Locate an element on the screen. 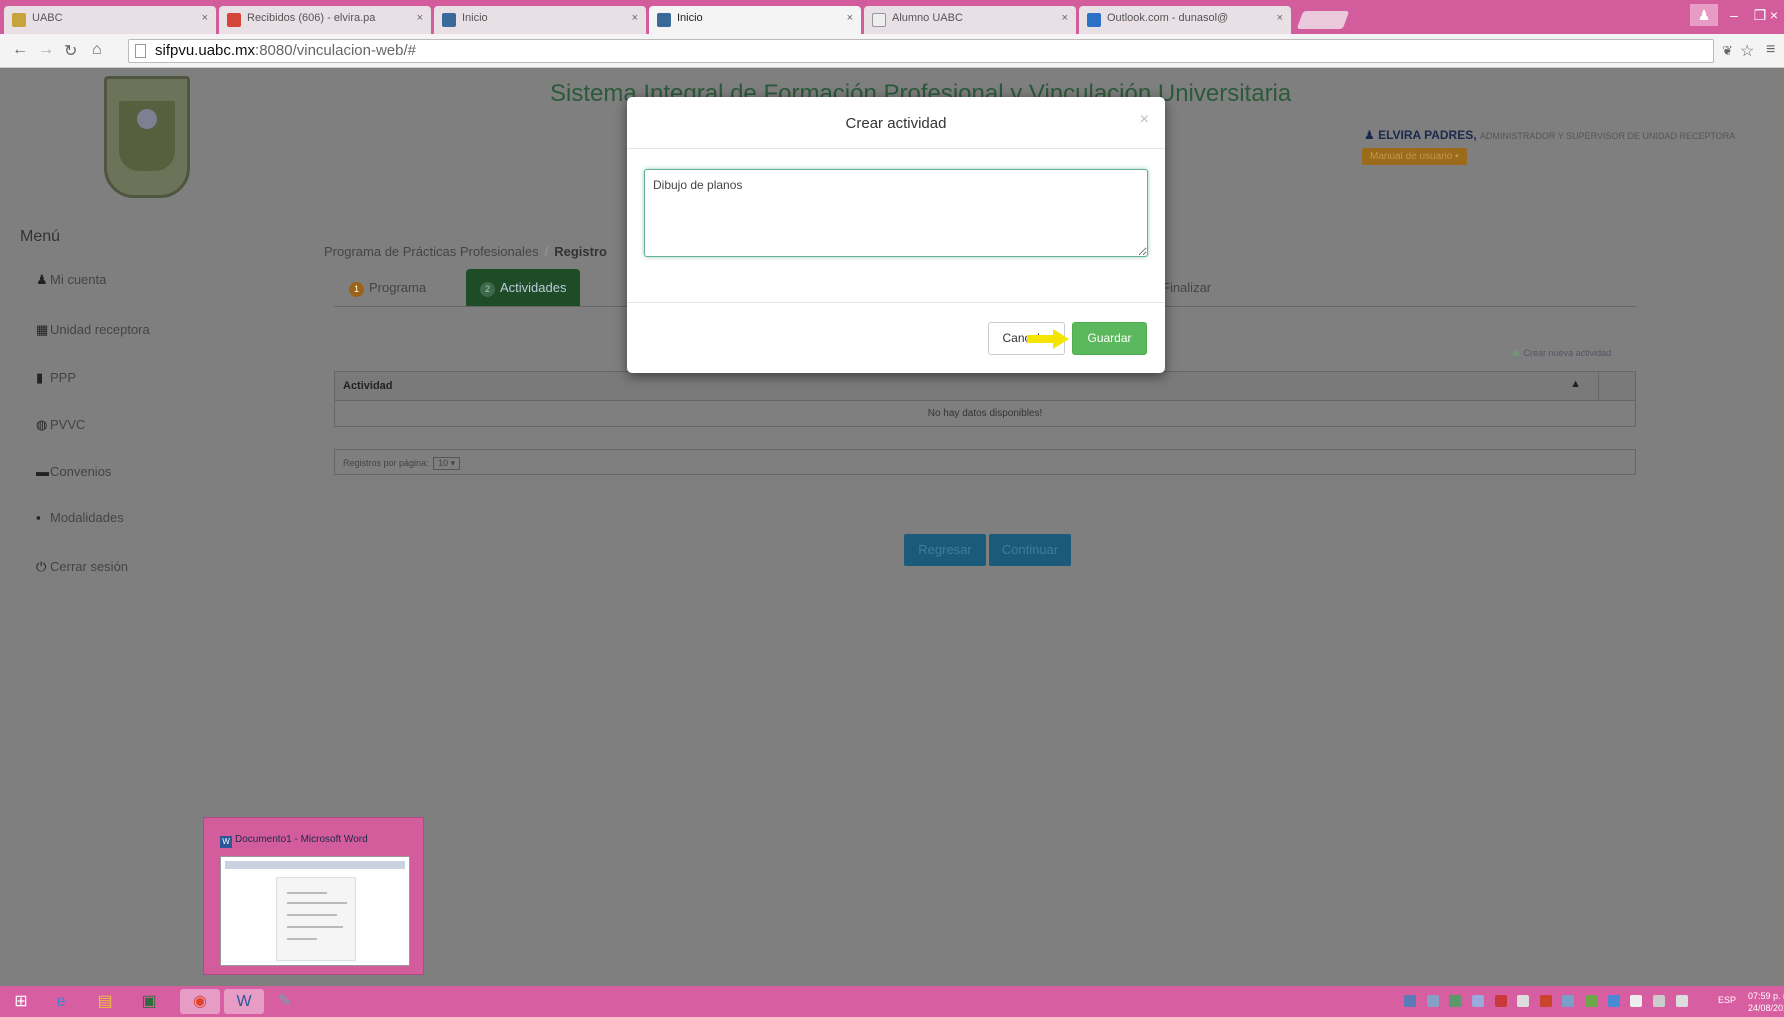  tab-title: Alumno UABC is located at coordinates (927, 18).